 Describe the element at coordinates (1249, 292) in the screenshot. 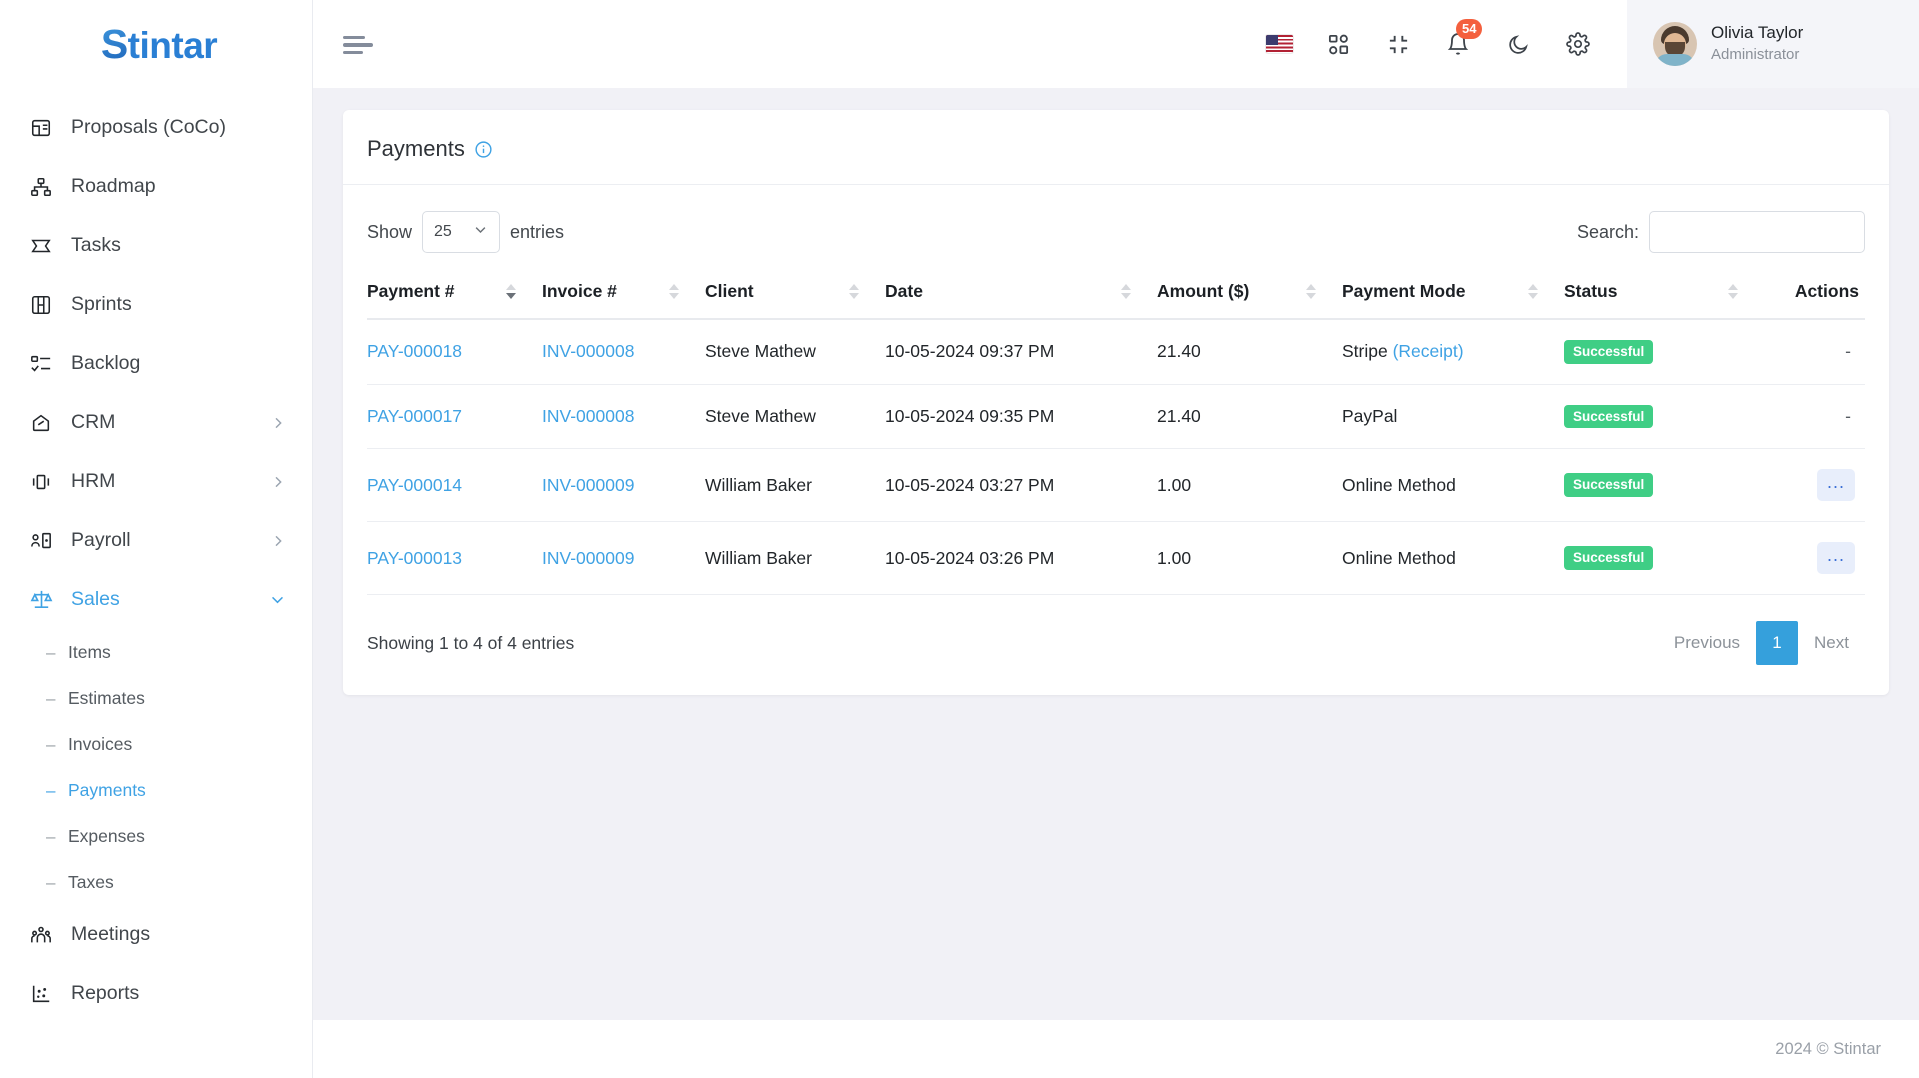

I see `column-header-amount: Amount ($)` at that location.